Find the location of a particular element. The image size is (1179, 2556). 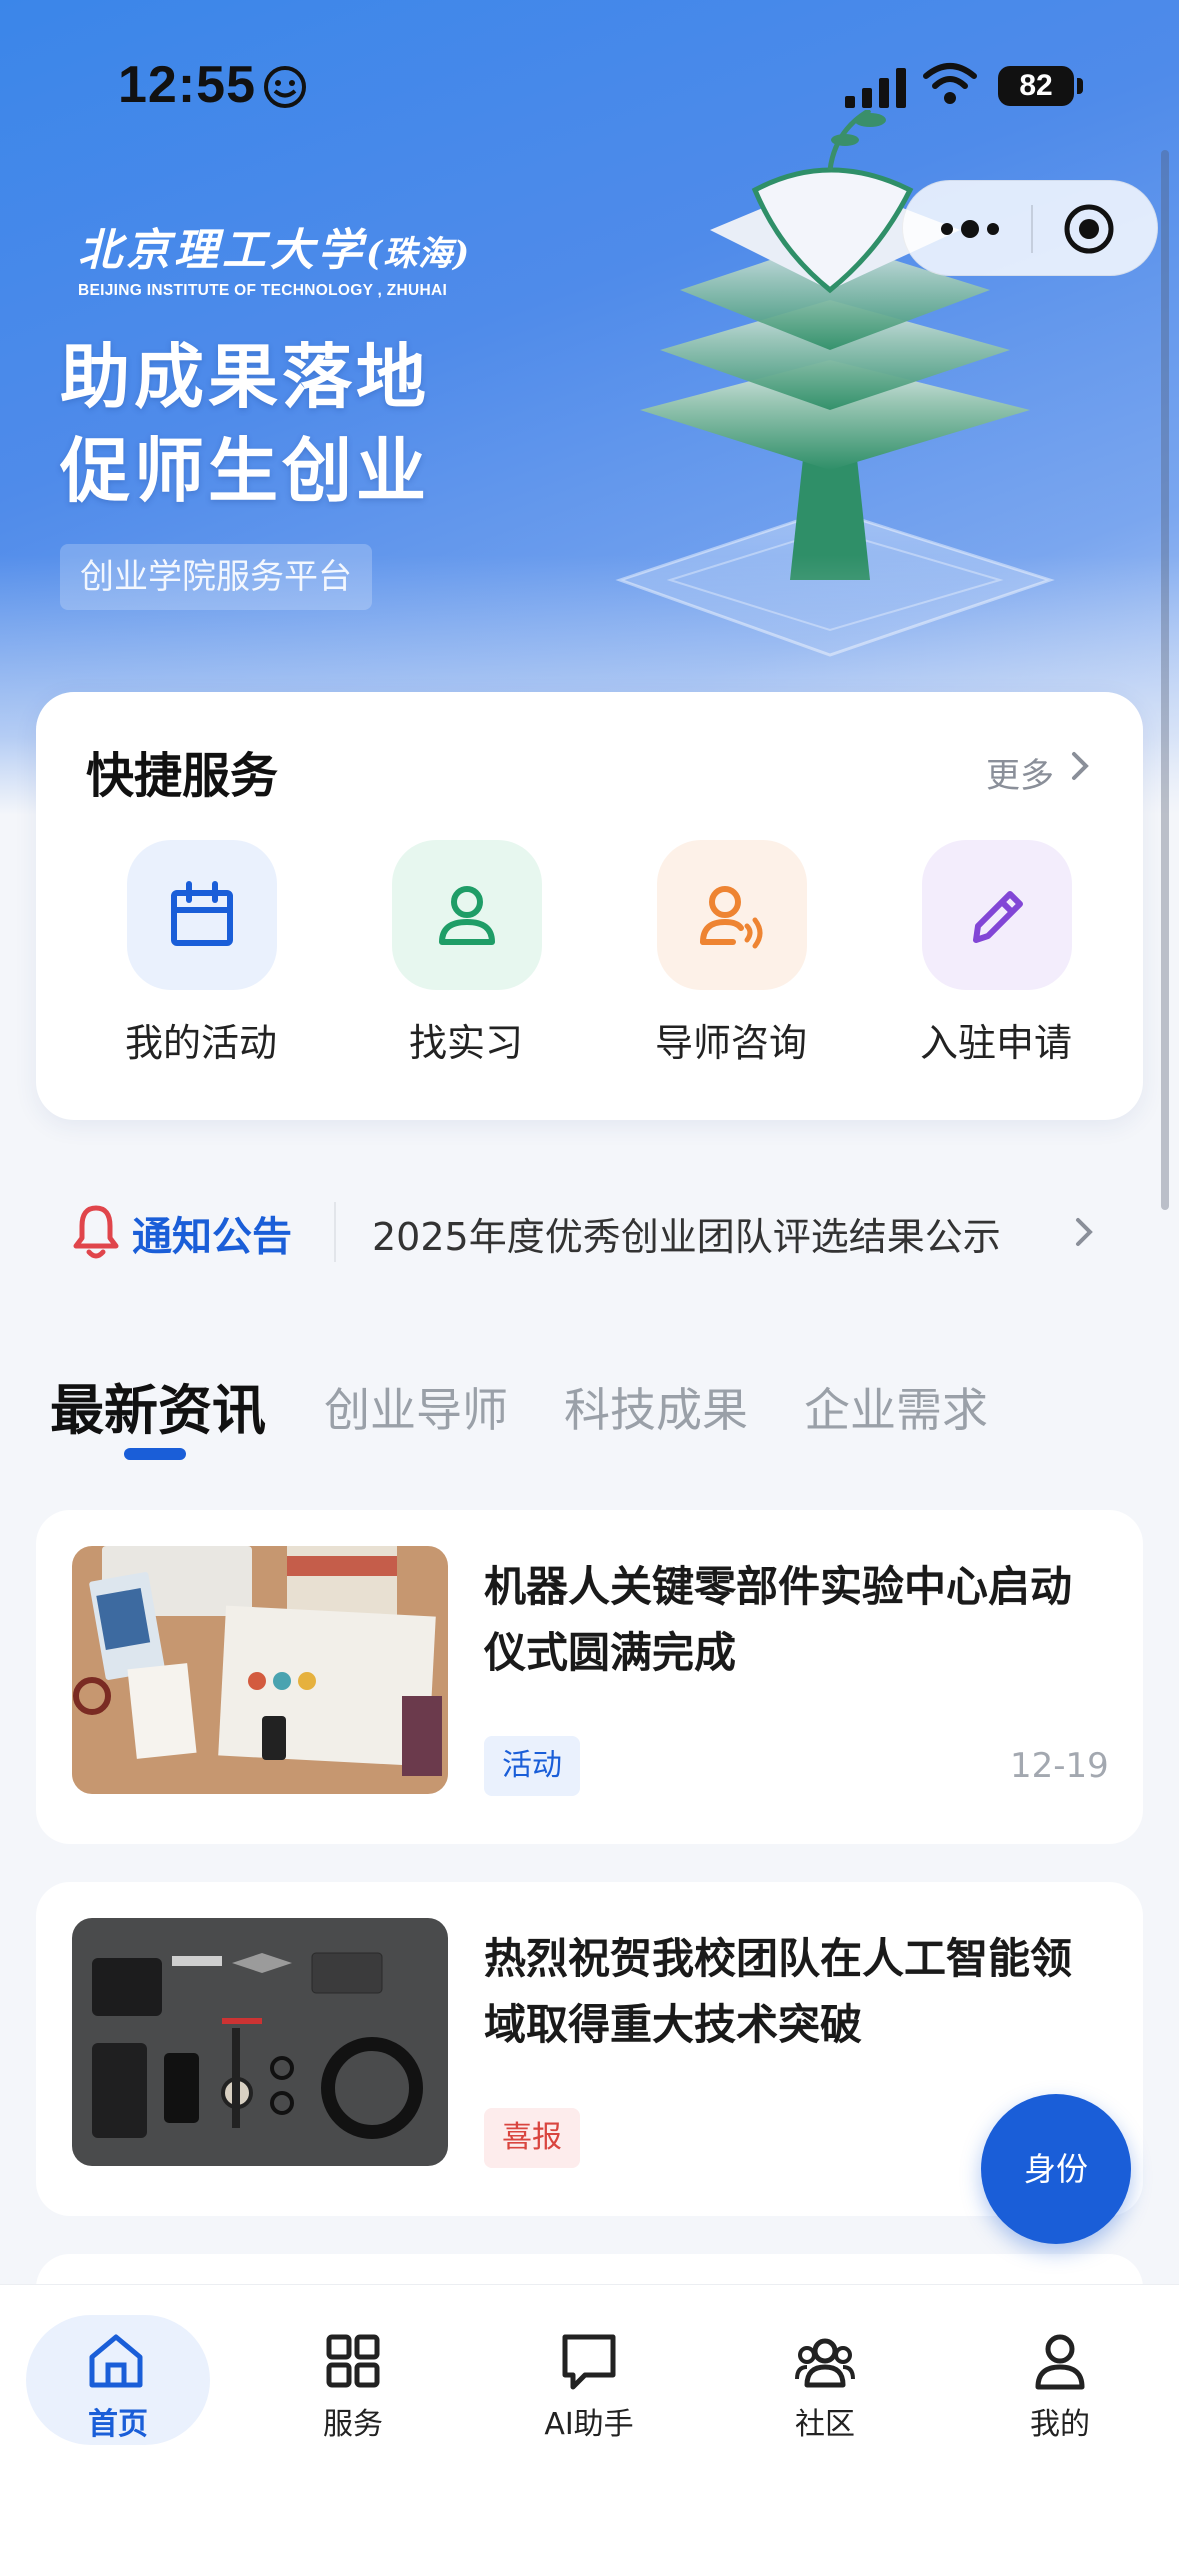

news-item: 机器人关键零部件实验中心启动仪式圆满完成 活动 12-19 is located at coordinates (589, 1677).